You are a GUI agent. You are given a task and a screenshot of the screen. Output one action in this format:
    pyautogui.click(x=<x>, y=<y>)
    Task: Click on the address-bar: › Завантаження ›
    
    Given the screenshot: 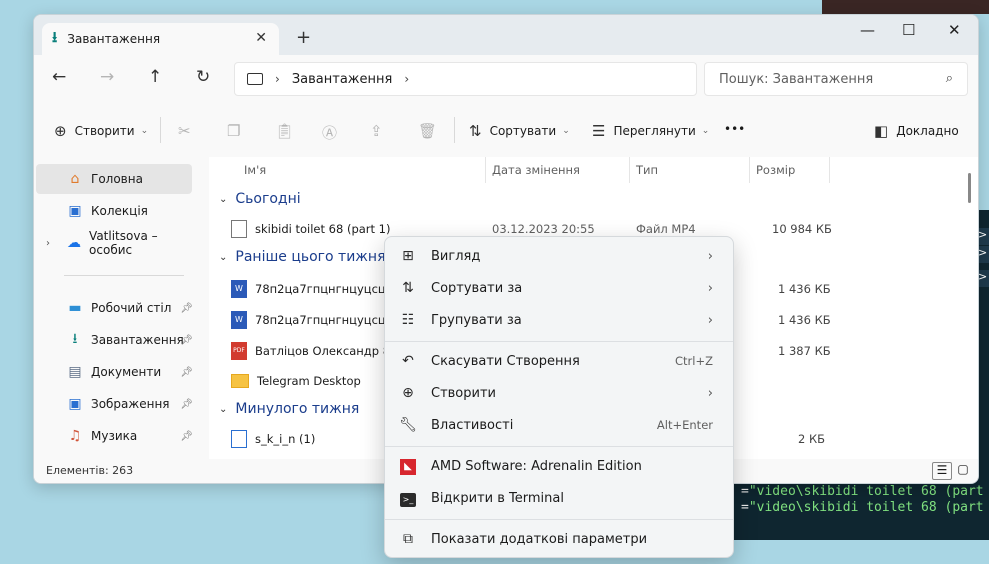 What is the action you would take?
    pyautogui.click(x=465, y=79)
    